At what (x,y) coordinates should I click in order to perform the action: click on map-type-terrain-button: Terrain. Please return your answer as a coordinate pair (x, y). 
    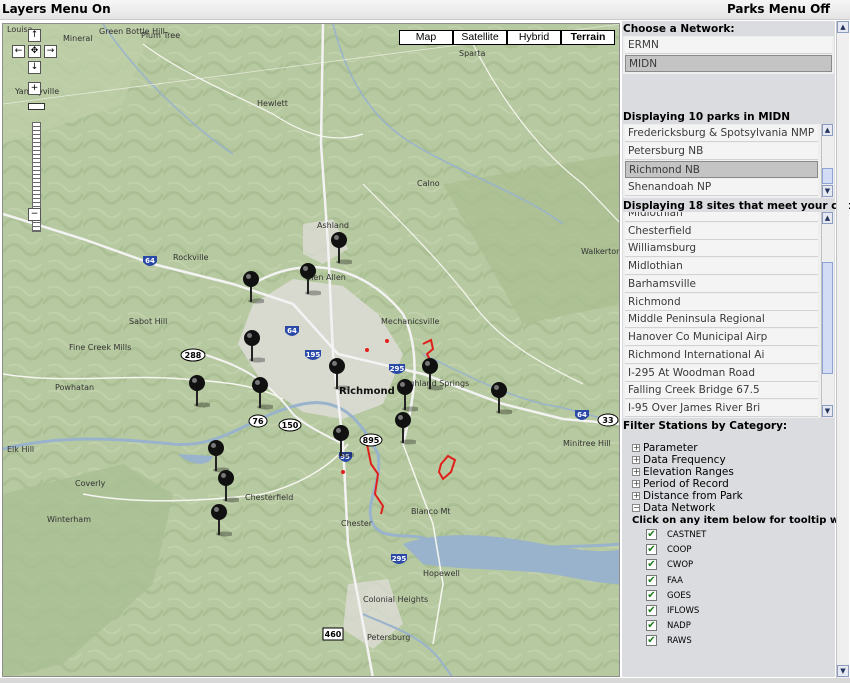
    Looking at the image, I should click on (588, 37).